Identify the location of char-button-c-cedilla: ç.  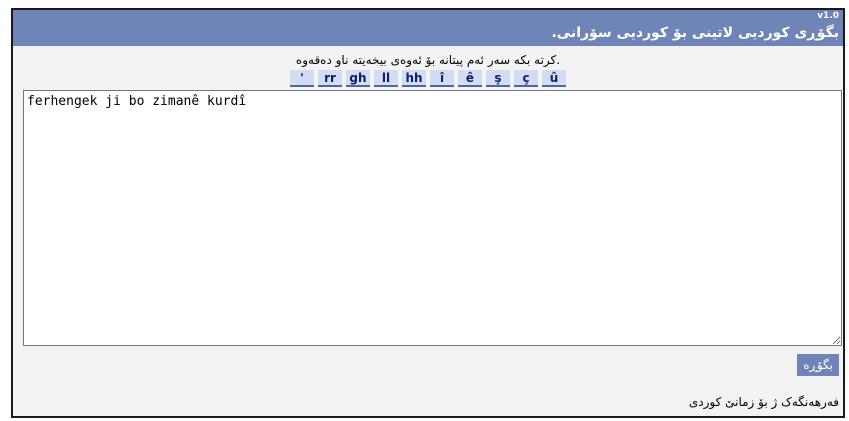
(526, 78).